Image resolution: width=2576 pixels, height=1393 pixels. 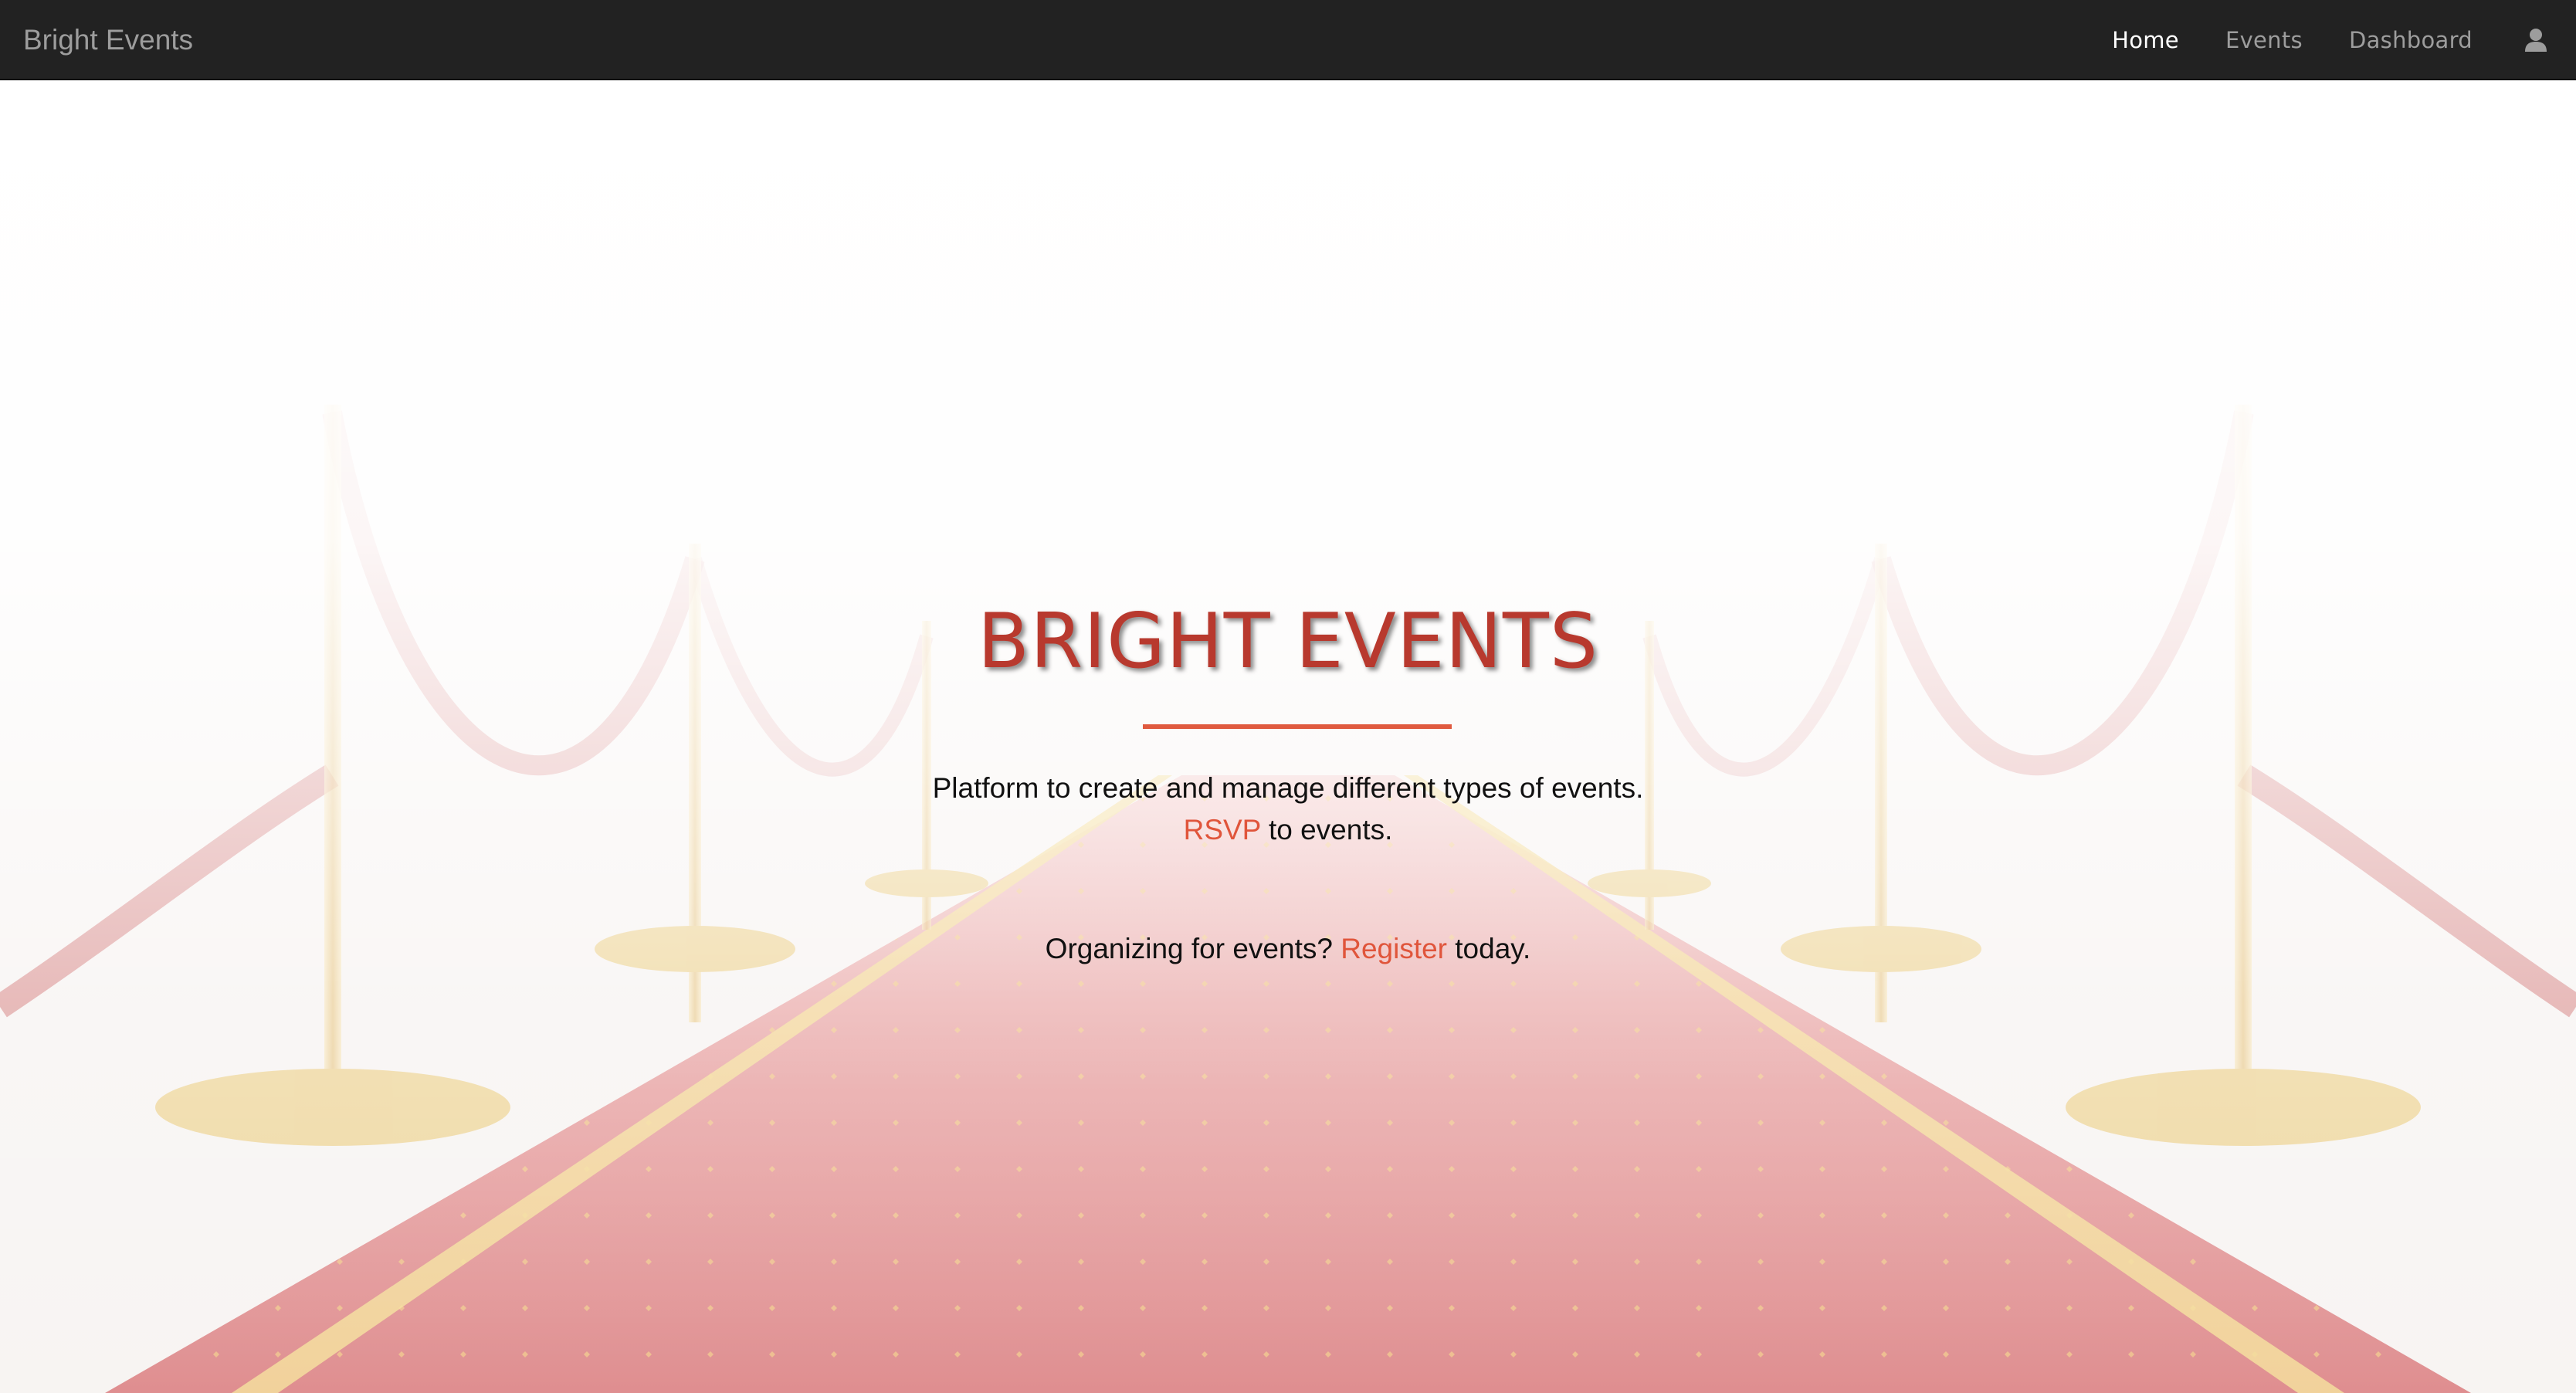 What do you see at coordinates (1288, 40) in the screenshot?
I see `top-navbar: Bright Events Home Events Dashboard` at bounding box center [1288, 40].